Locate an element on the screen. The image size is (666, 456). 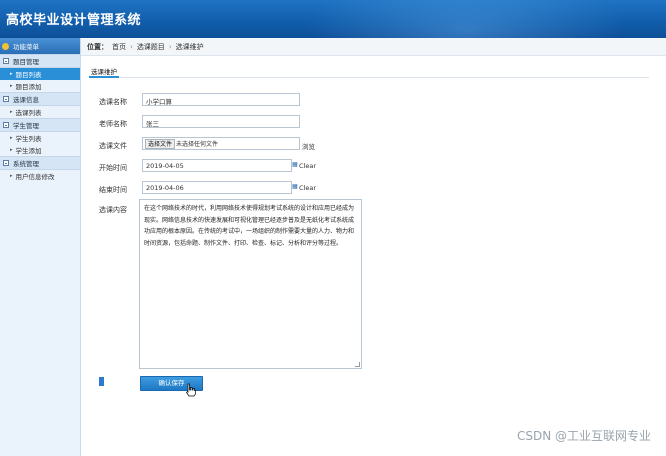
group-title-label: 选课信息 is located at coordinates (26, 100).